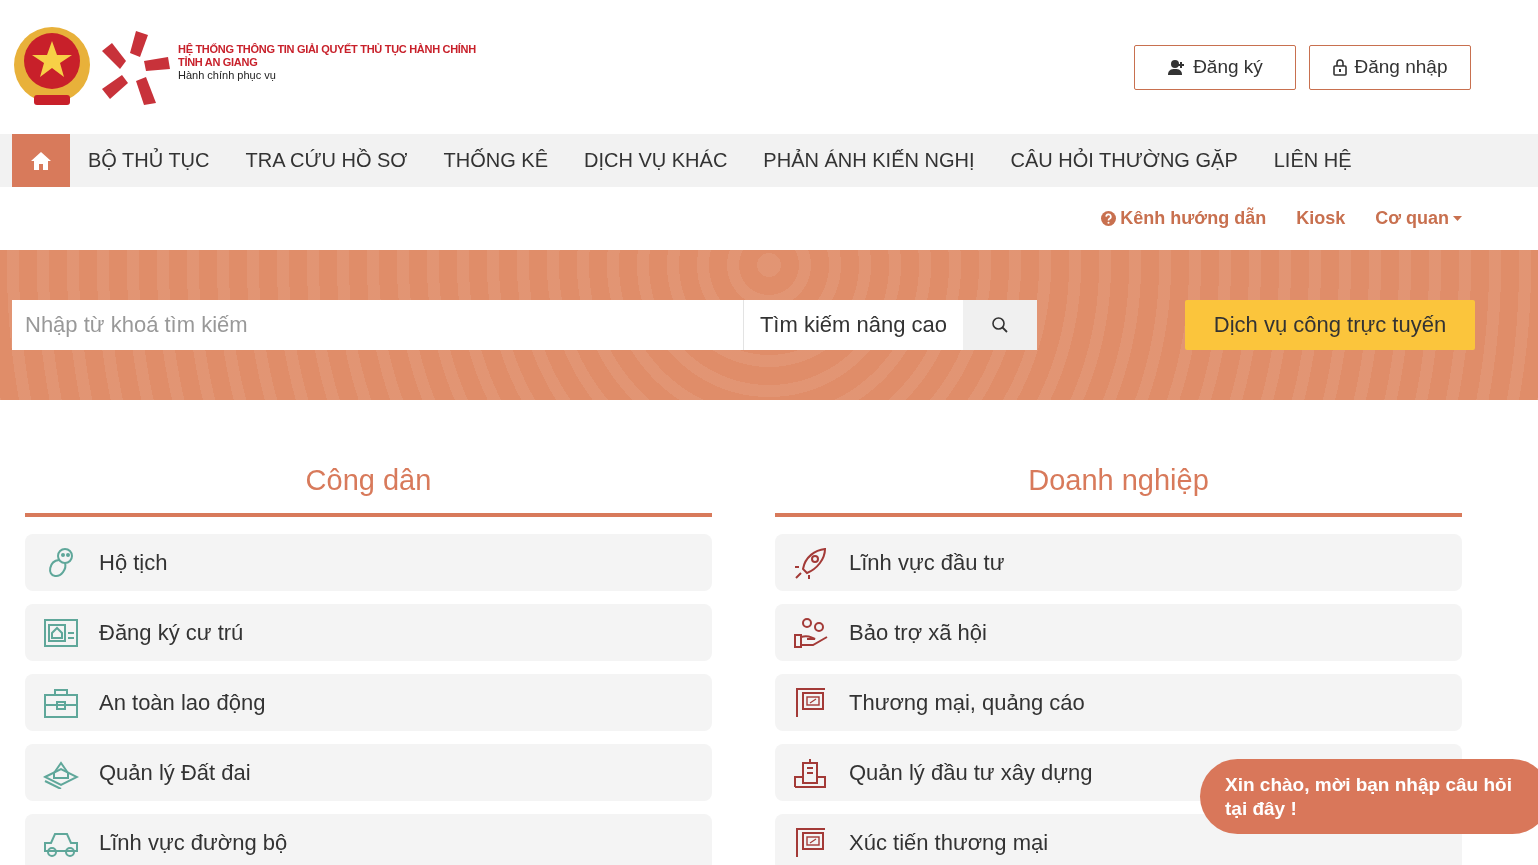  What do you see at coordinates (149, 160) in the screenshot?
I see `nav-tab: BỘ THỦ TỤC` at bounding box center [149, 160].